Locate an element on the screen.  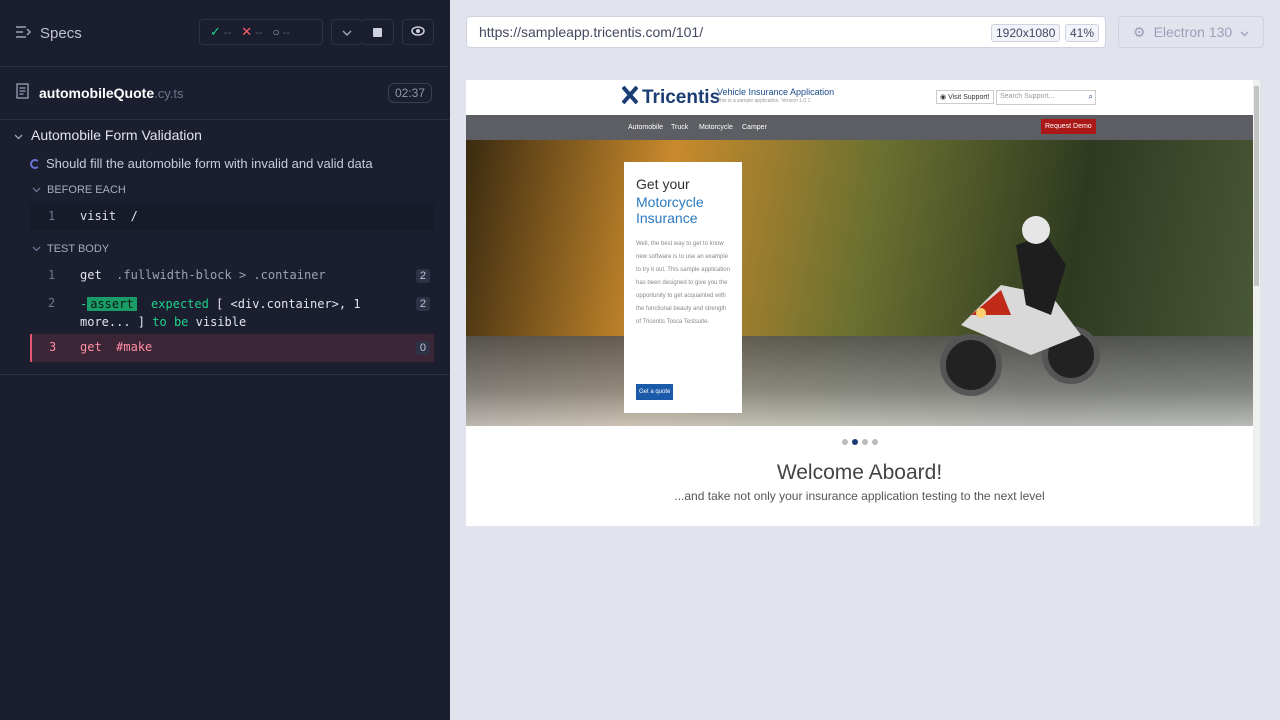
command-get-container: 1 get .fullwidth-block > .container 2 is located at coordinates (232, 276).